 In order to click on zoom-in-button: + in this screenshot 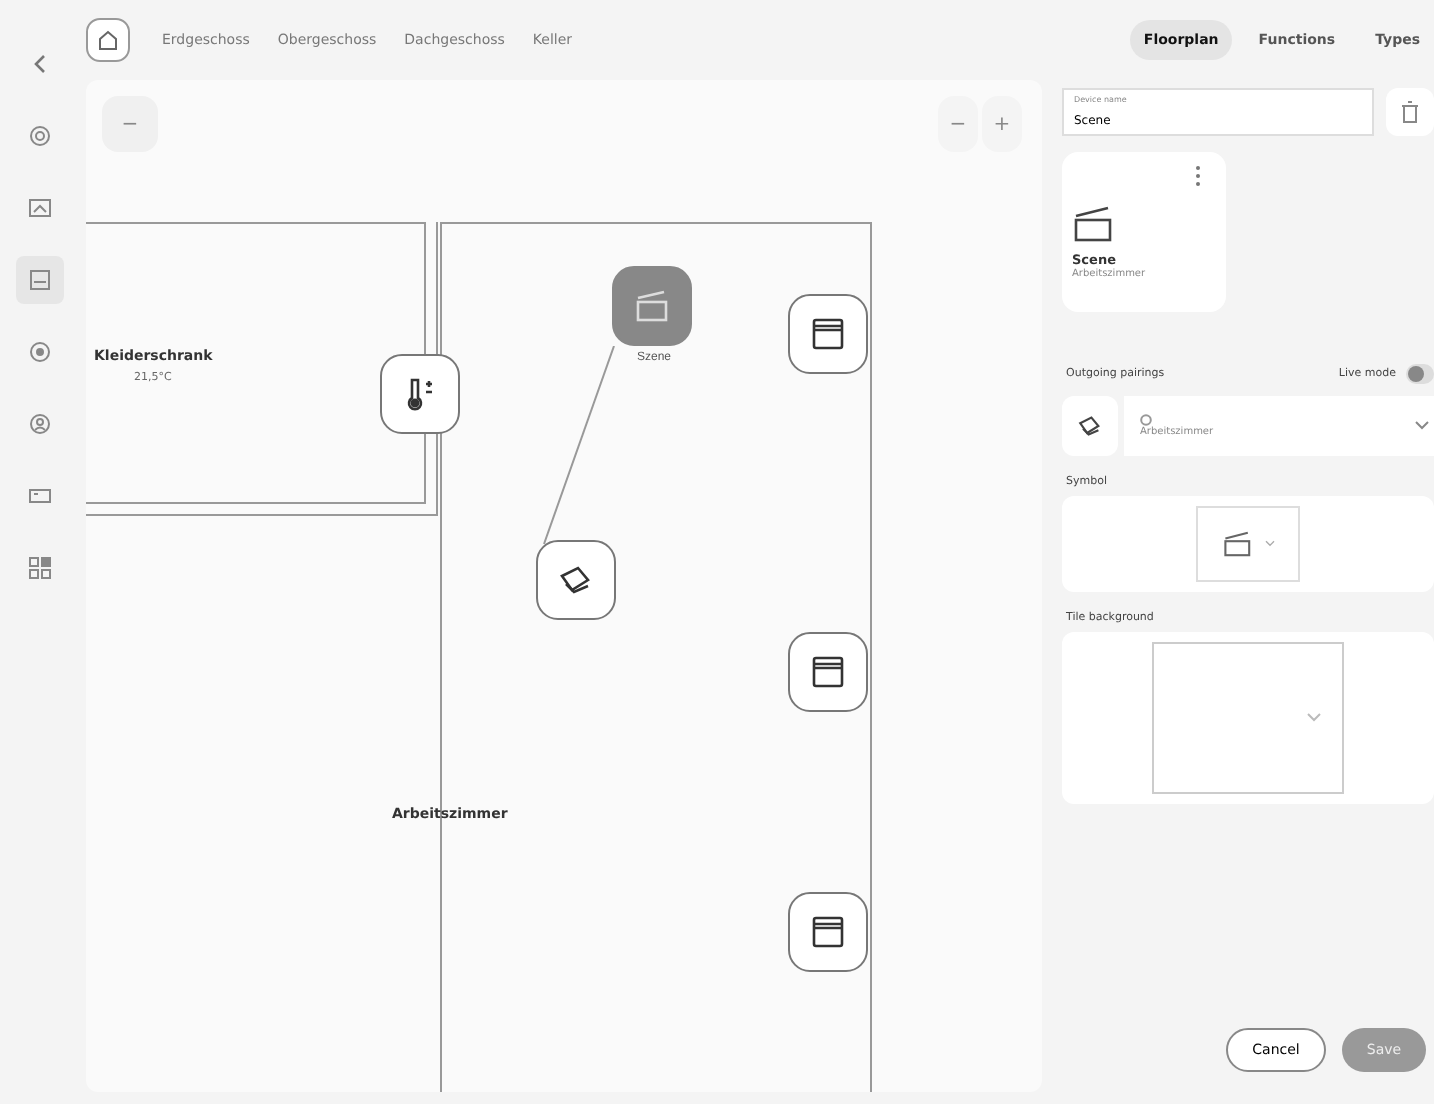, I will do `click(1002, 124)`.